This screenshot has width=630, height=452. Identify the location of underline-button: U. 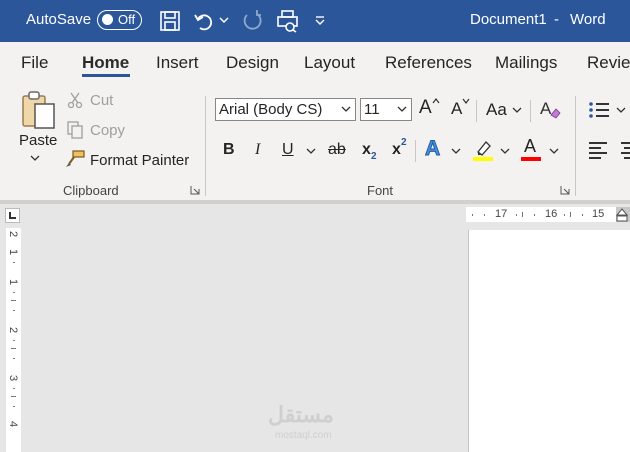
(288, 150).